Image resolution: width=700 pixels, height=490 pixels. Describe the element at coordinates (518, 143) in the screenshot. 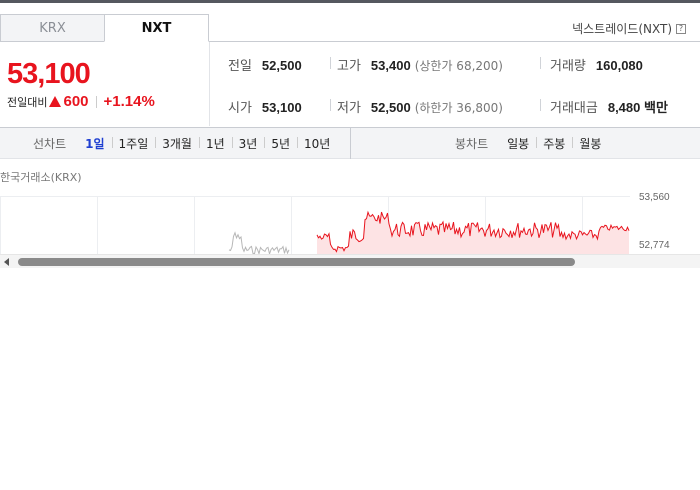

I see `candle-daily: 일봉` at that location.